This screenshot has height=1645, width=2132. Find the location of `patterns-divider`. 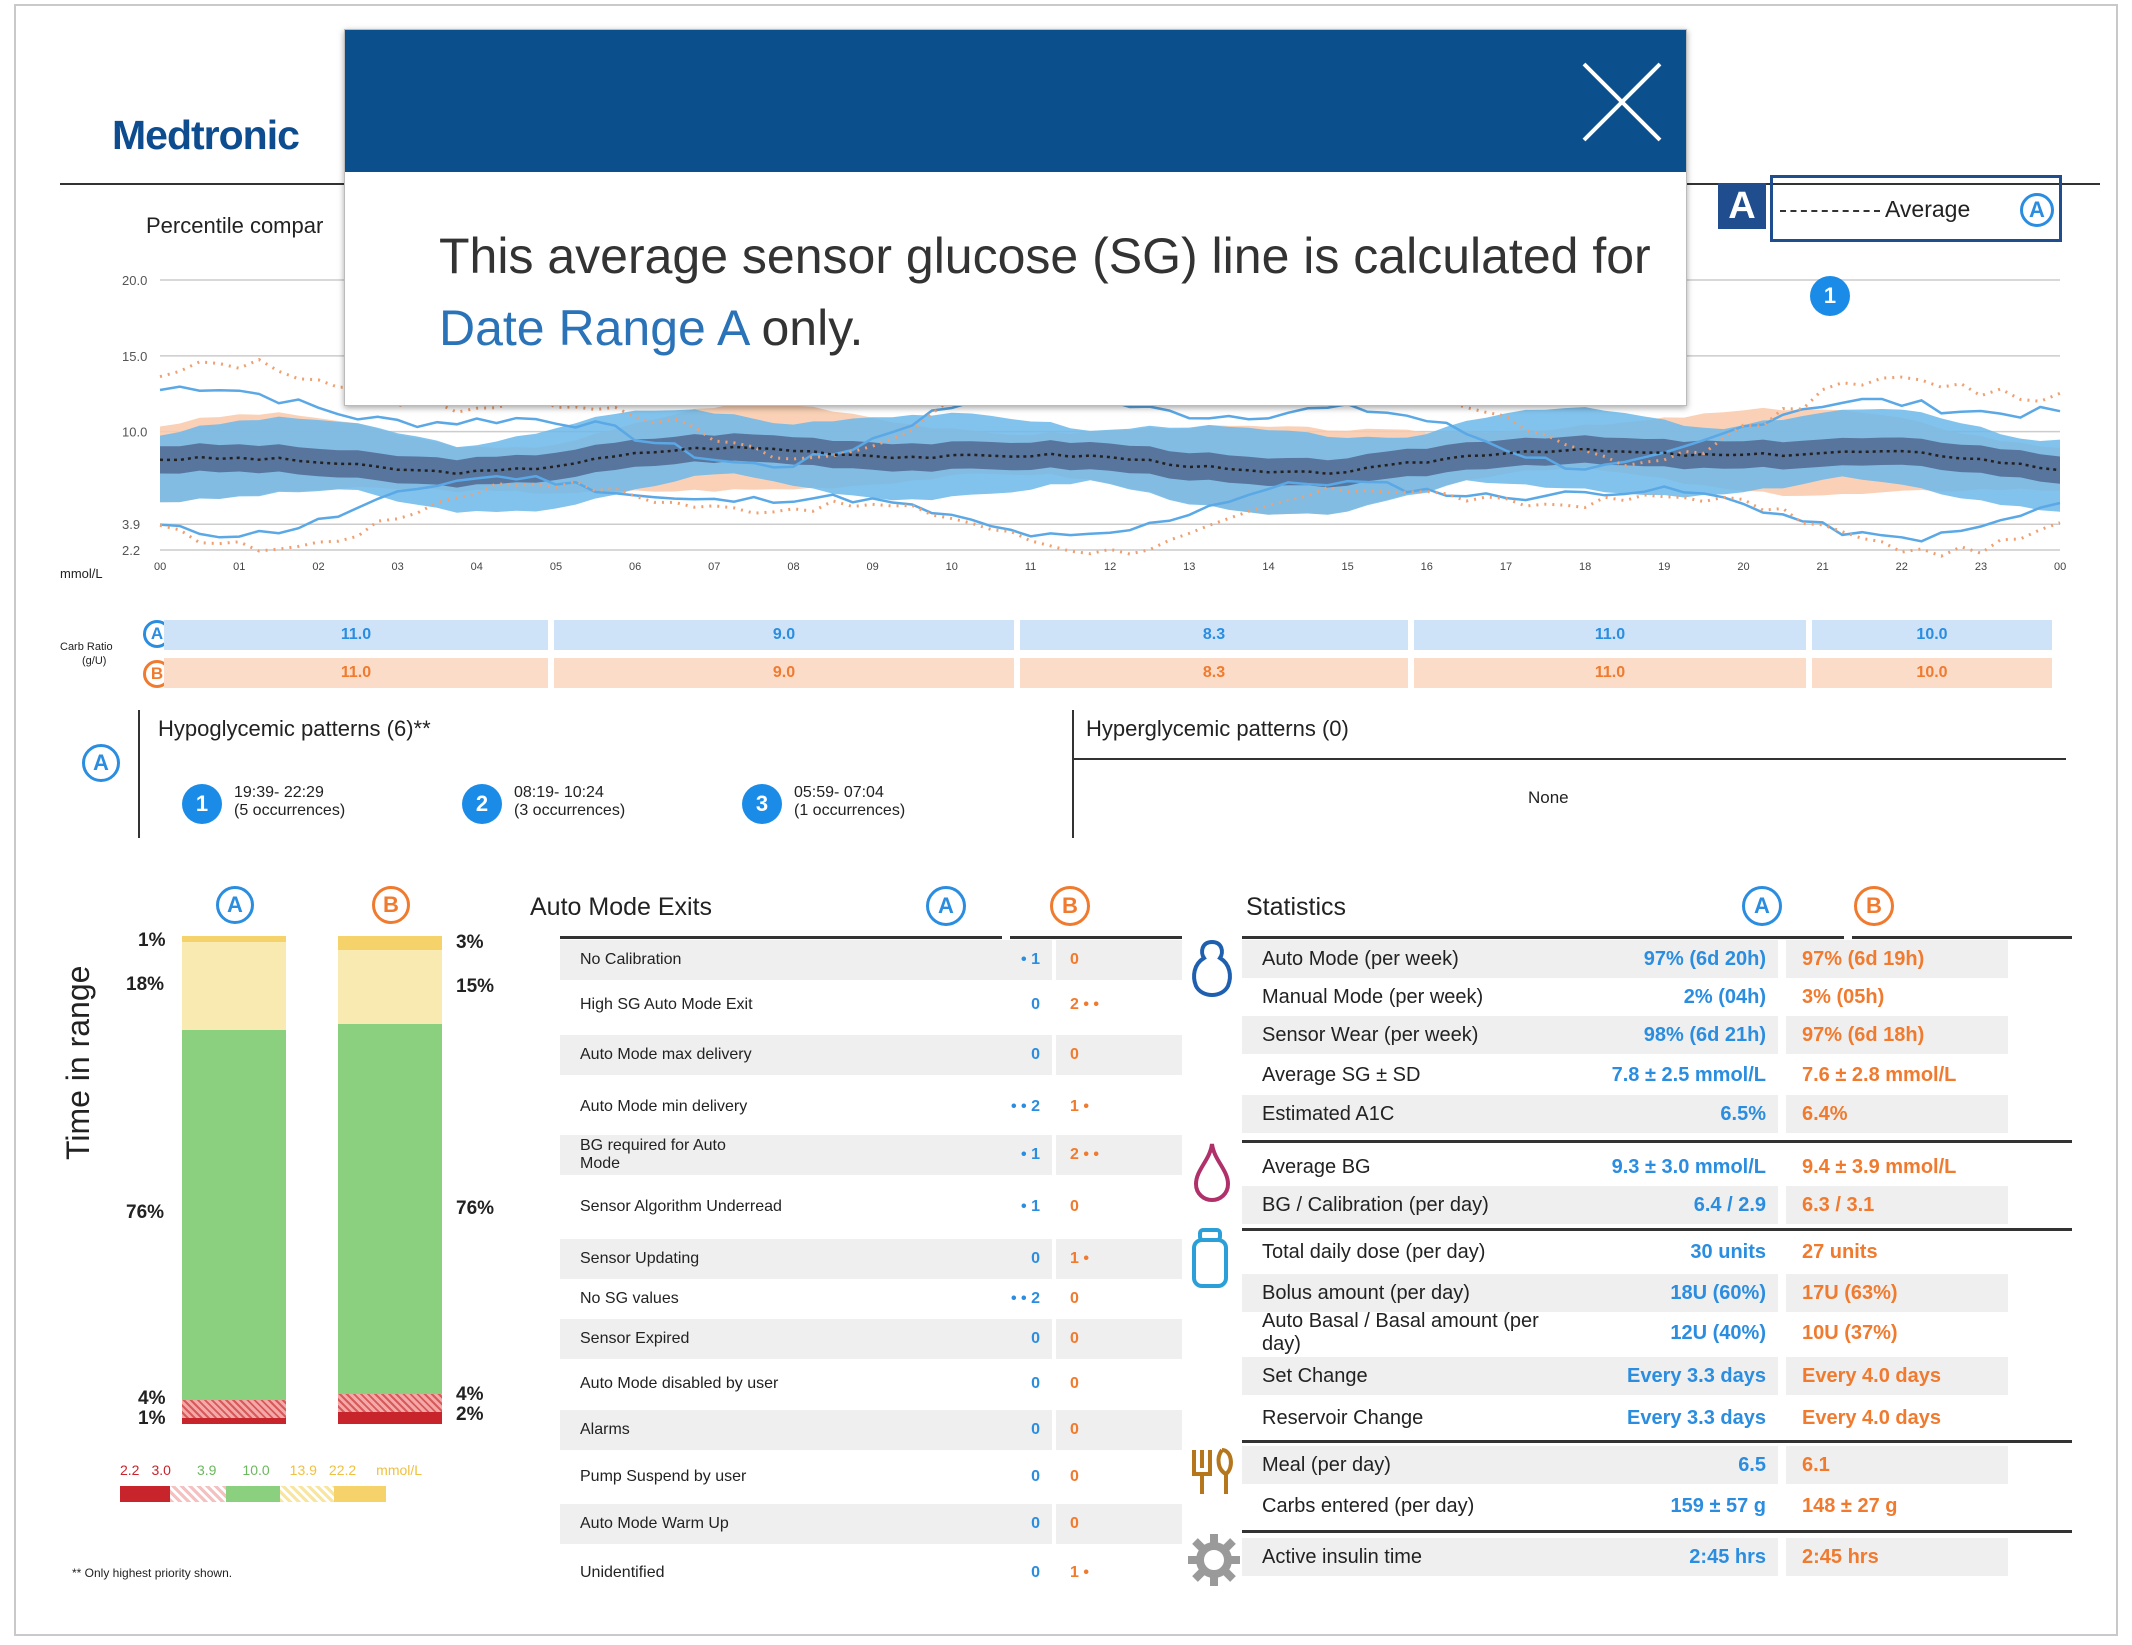

patterns-divider is located at coordinates (1073, 774).